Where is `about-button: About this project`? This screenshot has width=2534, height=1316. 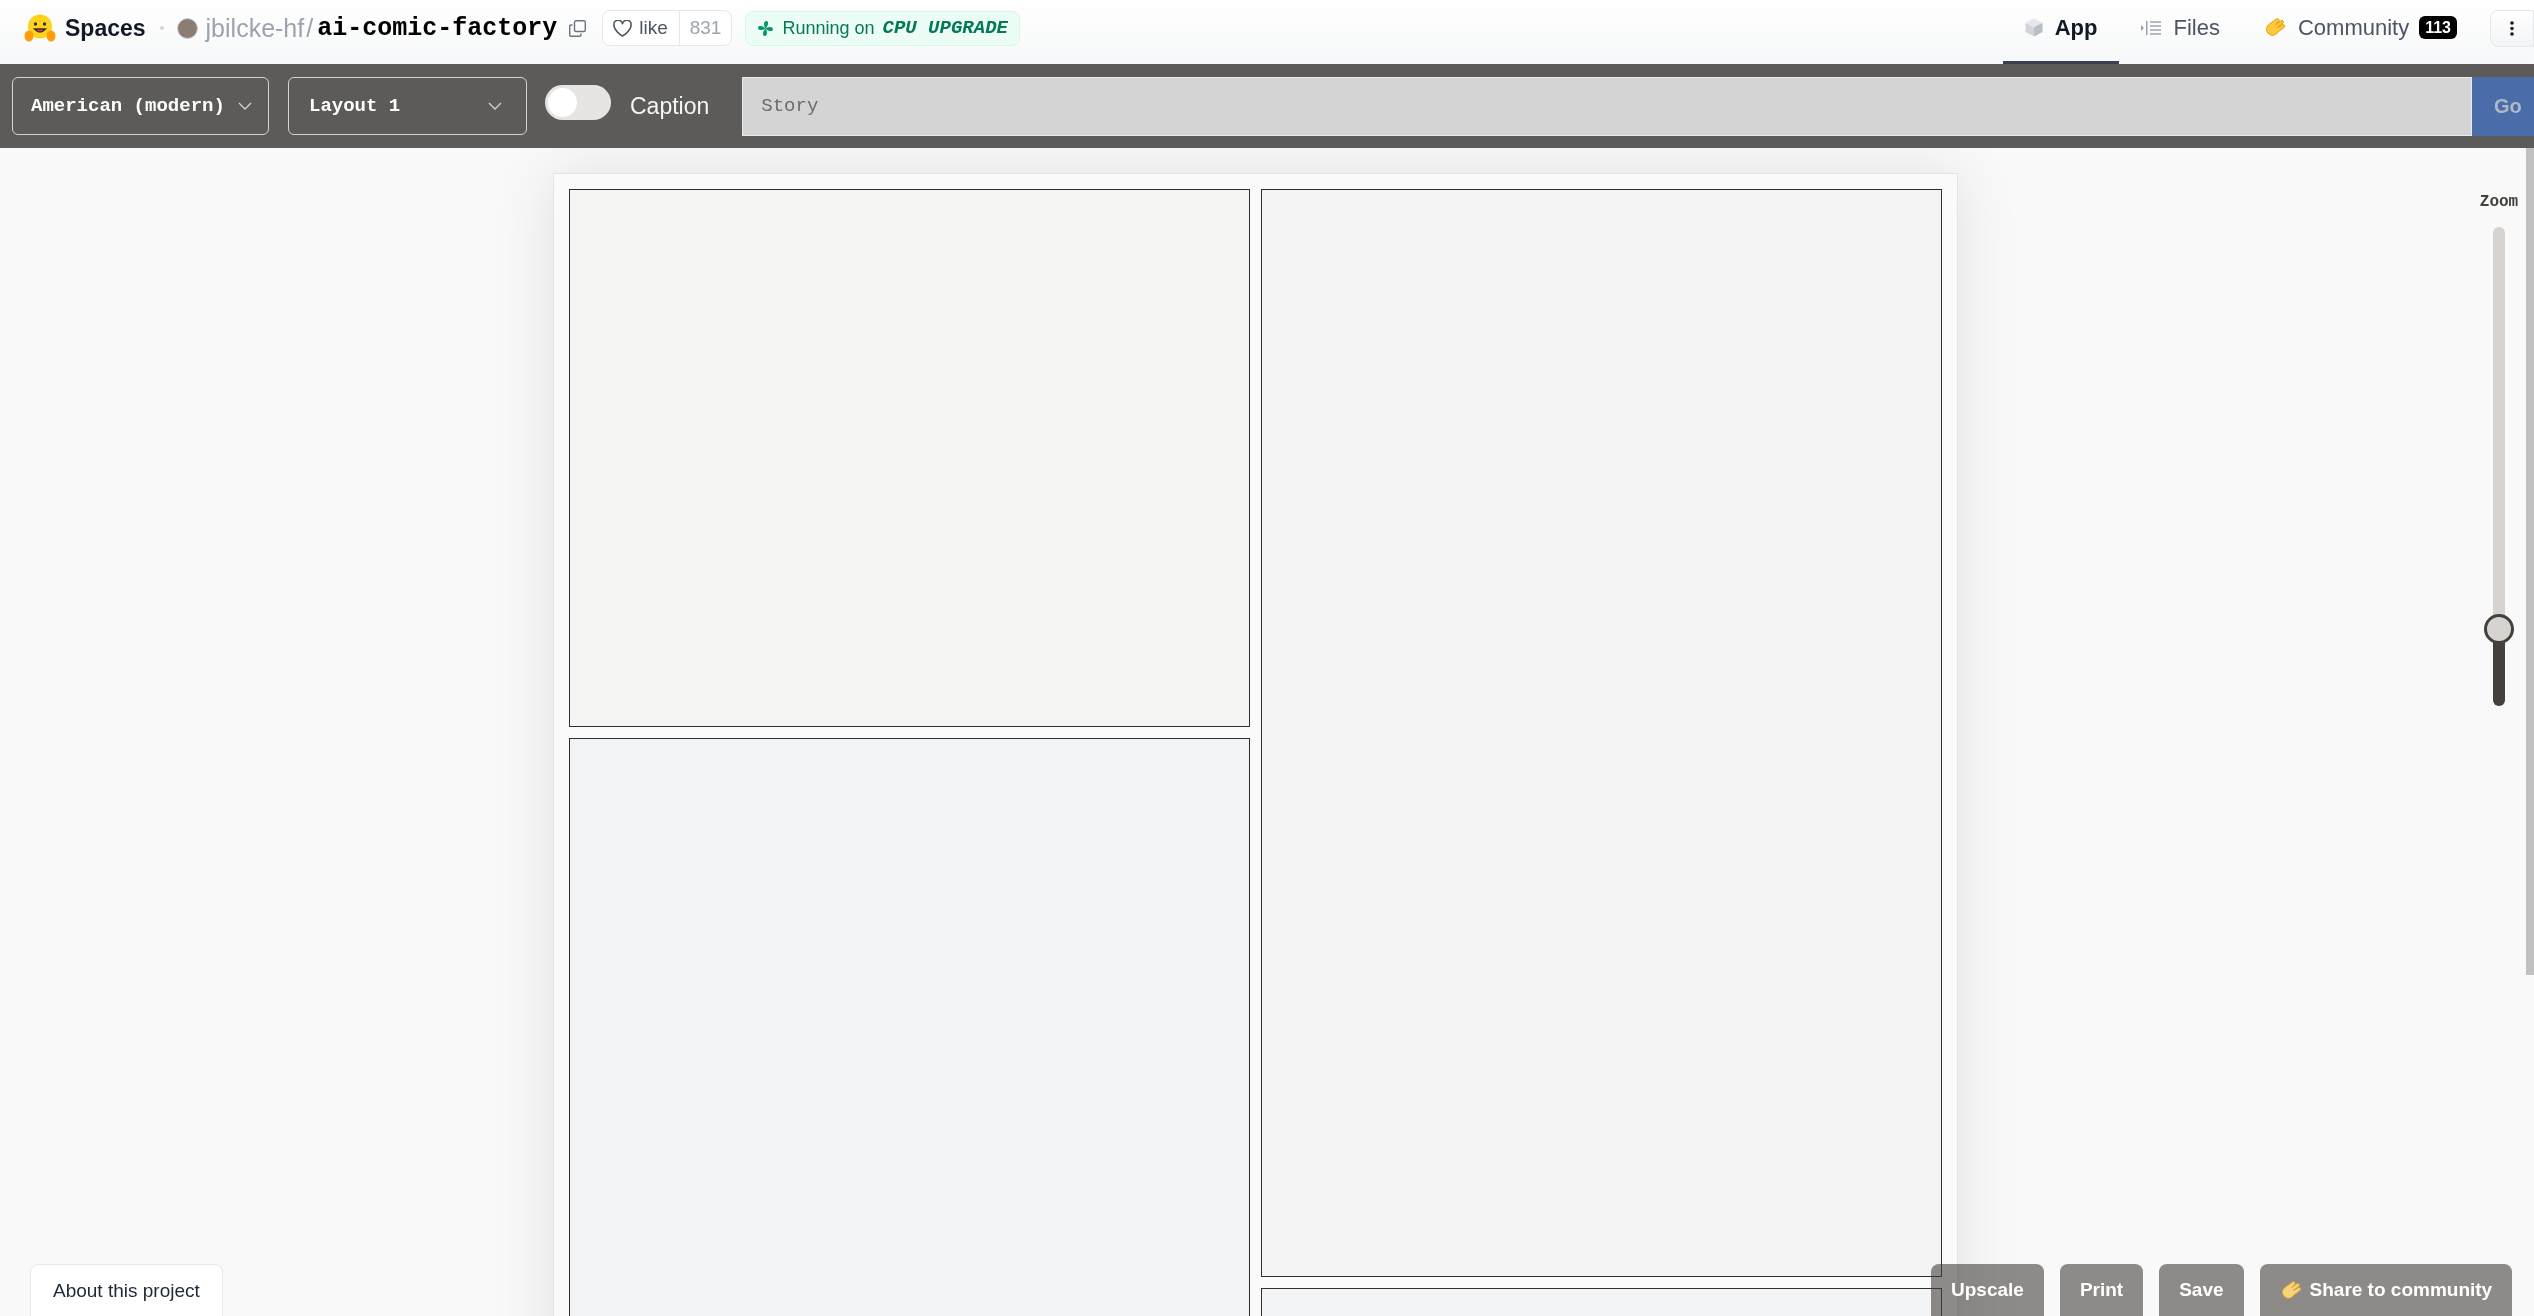 about-button: About this project is located at coordinates (126, 1290).